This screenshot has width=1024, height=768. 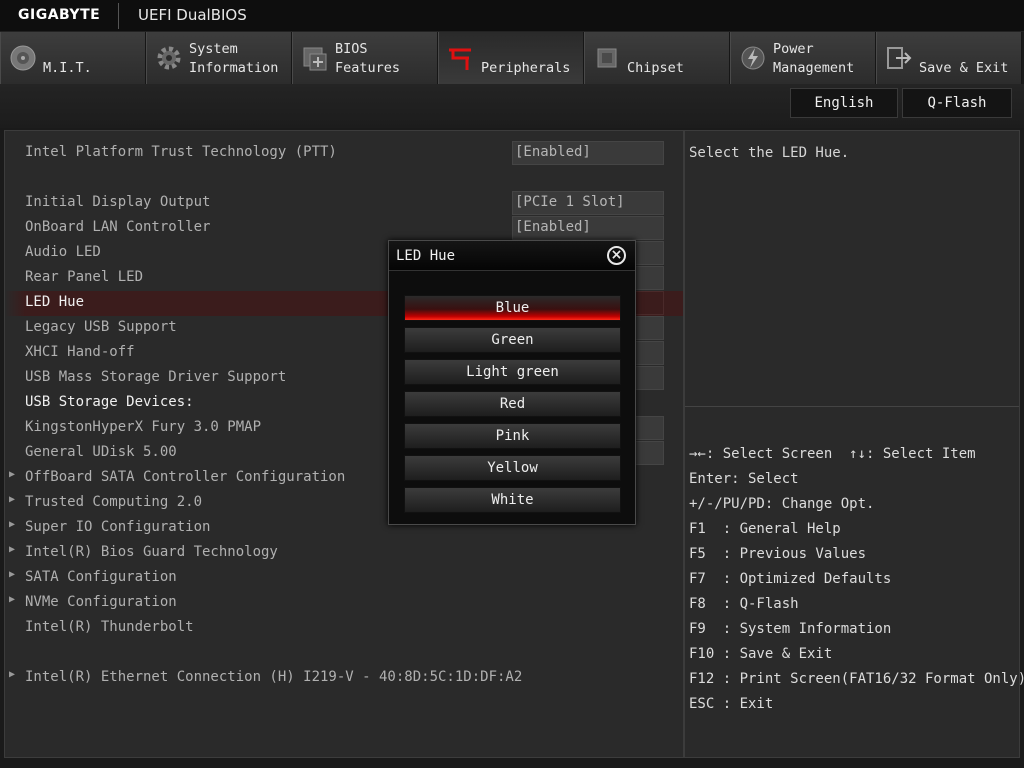 I want to click on key-hint: F8 : Q-Flash, so click(x=744, y=604).